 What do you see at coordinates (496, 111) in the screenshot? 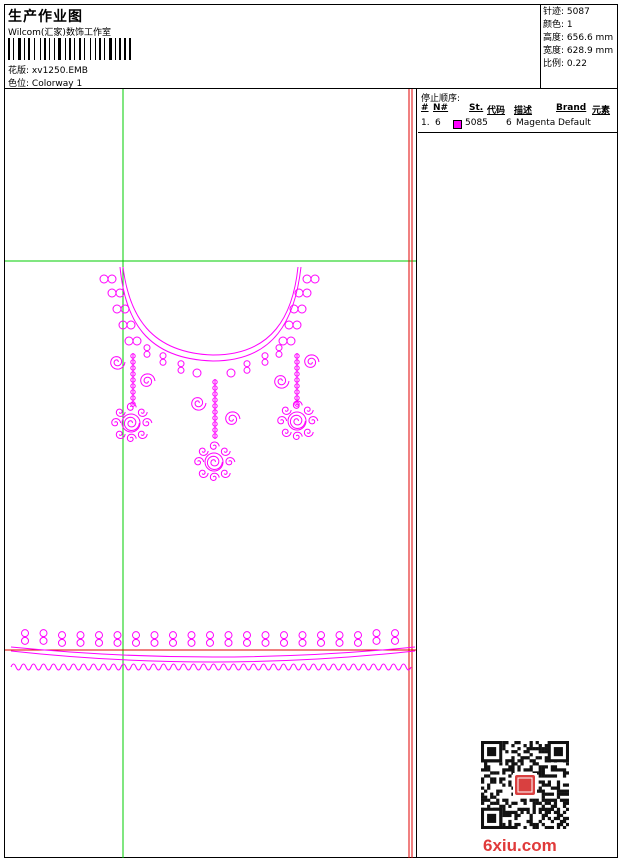
I see `col-code: 代码` at bounding box center [496, 111].